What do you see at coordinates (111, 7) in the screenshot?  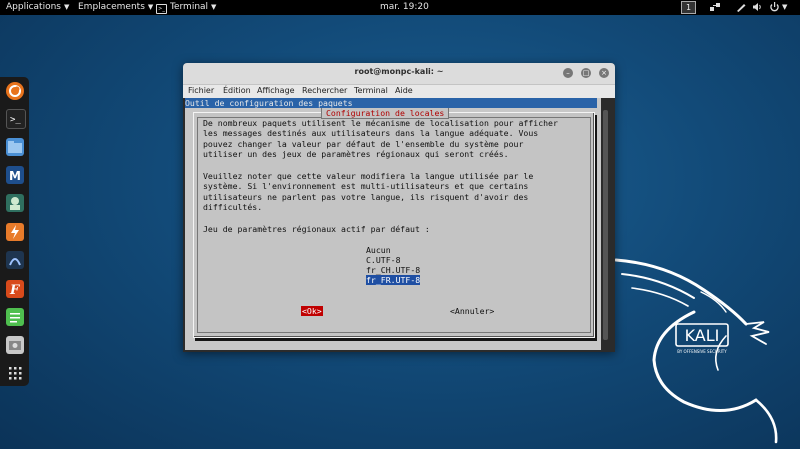 I see `places-label: Emplacements` at bounding box center [111, 7].